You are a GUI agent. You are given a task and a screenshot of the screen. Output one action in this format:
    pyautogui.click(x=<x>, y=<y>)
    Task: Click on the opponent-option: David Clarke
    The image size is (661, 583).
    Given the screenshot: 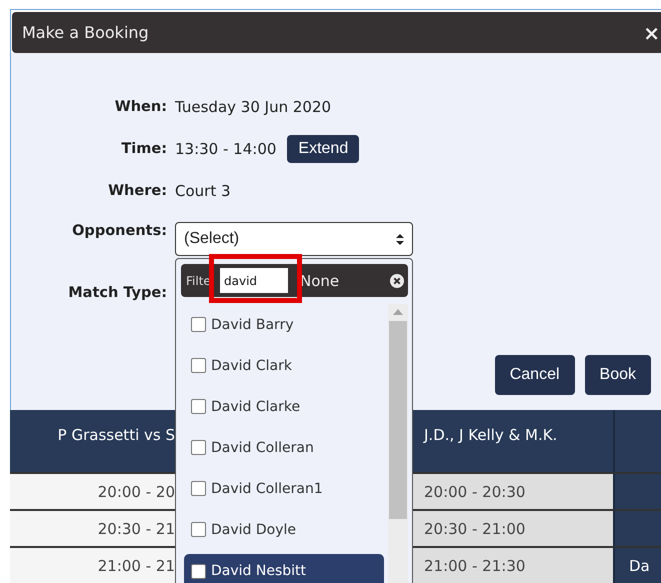 What is the action you would take?
    pyautogui.click(x=281, y=406)
    